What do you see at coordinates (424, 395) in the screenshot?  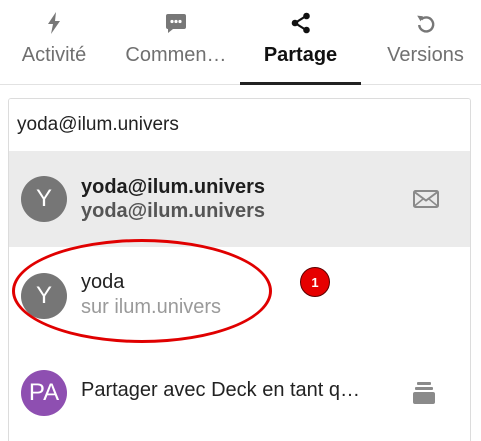 I see `deck-icon` at bounding box center [424, 395].